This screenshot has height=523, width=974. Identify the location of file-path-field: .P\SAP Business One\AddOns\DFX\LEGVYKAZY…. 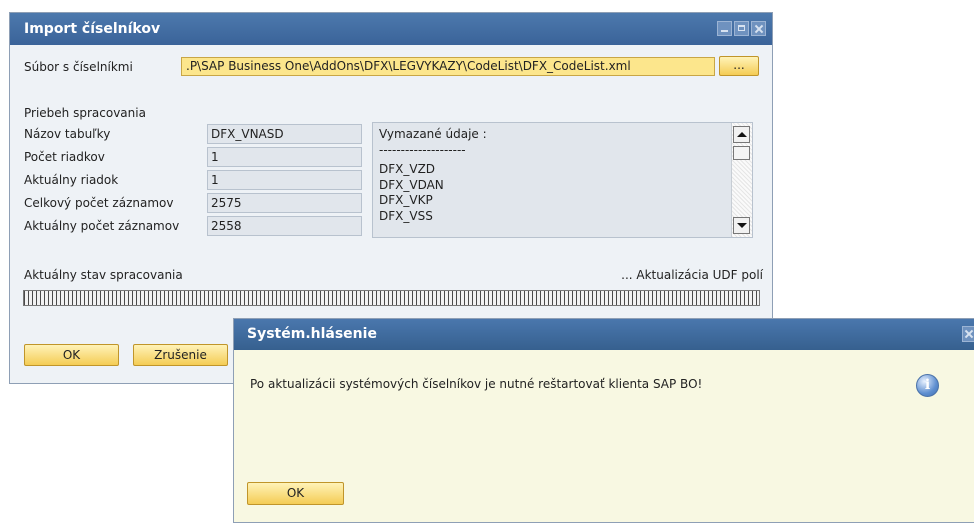
(448, 66).